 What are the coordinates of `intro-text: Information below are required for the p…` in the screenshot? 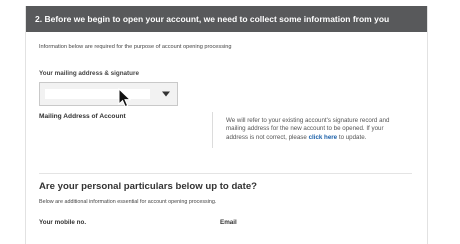 It's located at (135, 47).